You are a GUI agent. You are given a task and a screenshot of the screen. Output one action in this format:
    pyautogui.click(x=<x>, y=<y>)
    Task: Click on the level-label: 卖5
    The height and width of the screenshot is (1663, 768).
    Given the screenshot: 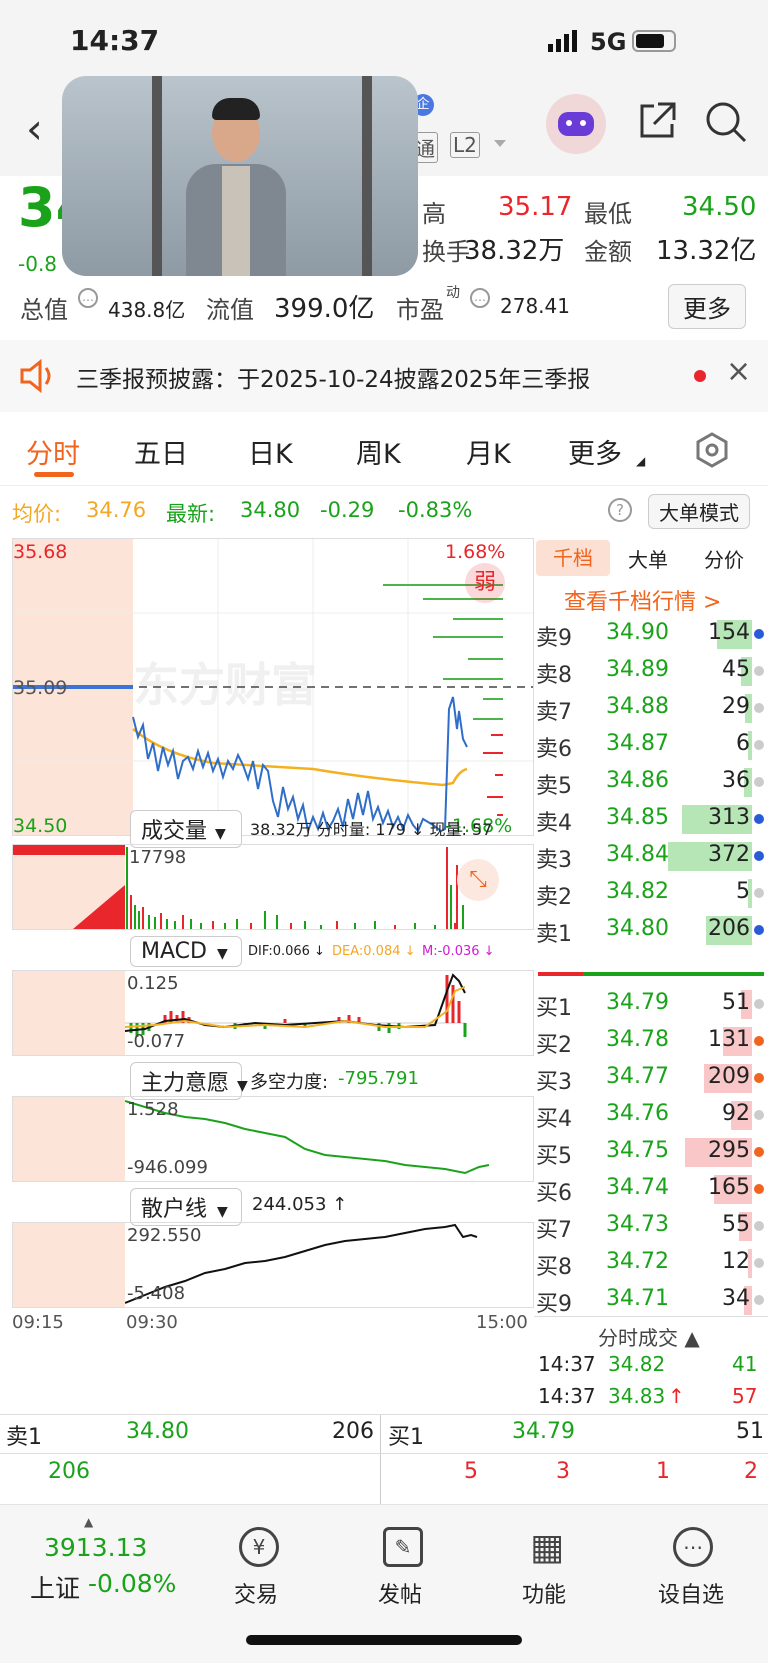 What is the action you would take?
    pyautogui.click(x=554, y=786)
    